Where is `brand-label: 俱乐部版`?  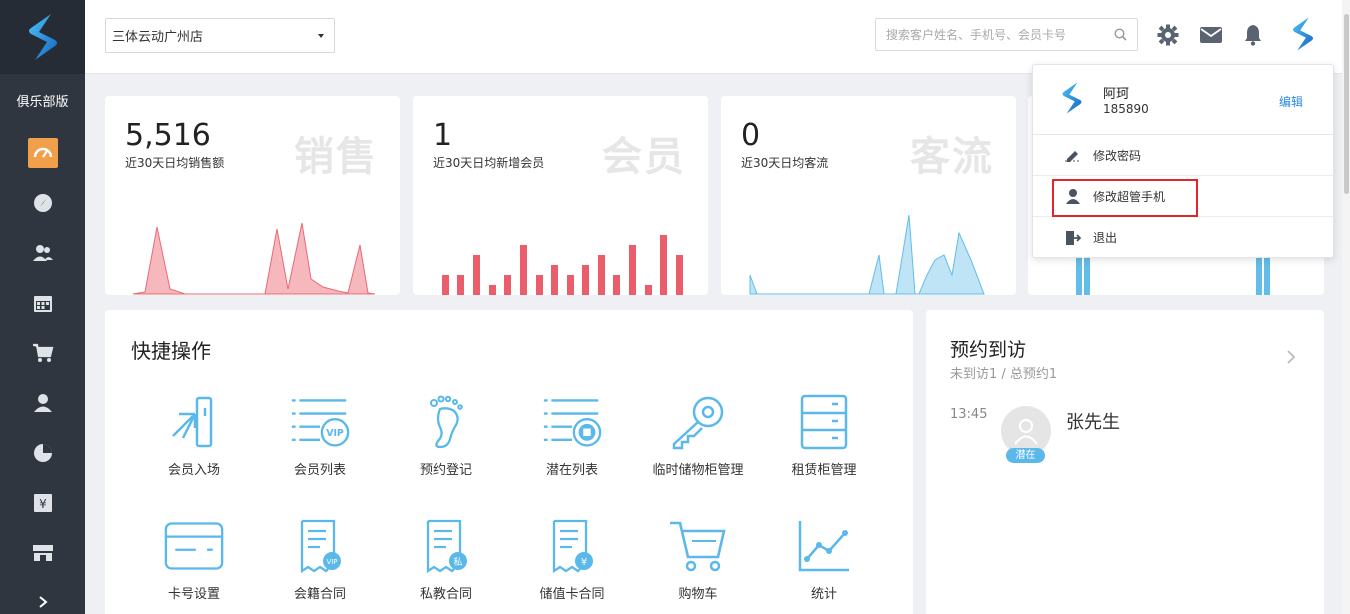
brand-label: 俱乐部版 is located at coordinates (42, 102).